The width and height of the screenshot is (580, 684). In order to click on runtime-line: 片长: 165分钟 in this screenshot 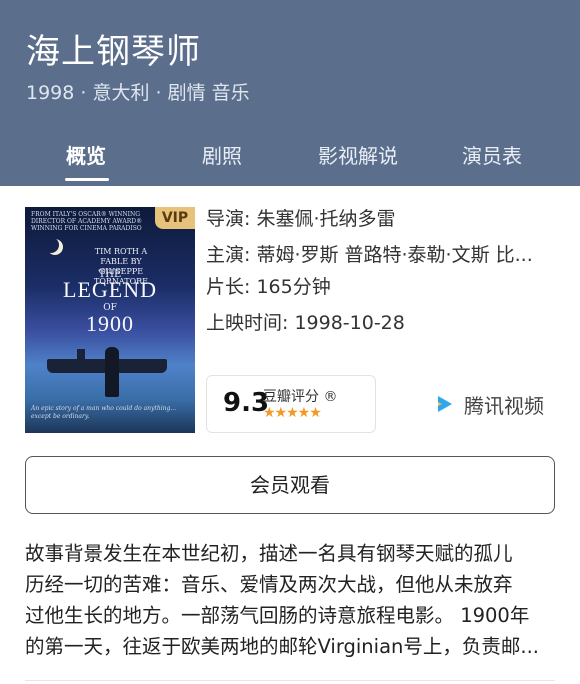, I will do `click(268, 287)`.